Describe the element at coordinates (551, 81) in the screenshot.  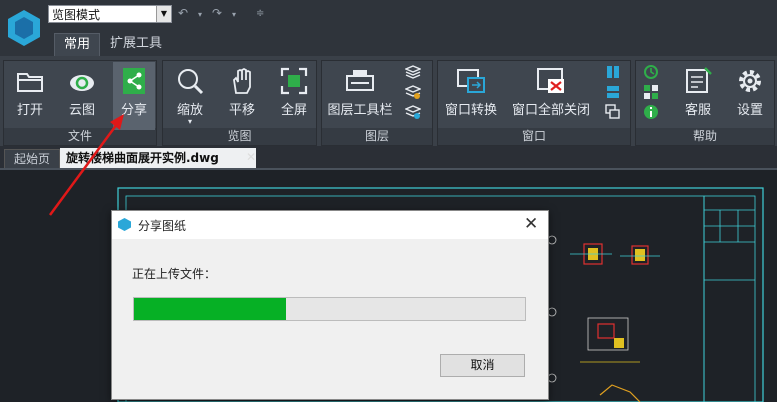
I see `close-window-icon` at that location.